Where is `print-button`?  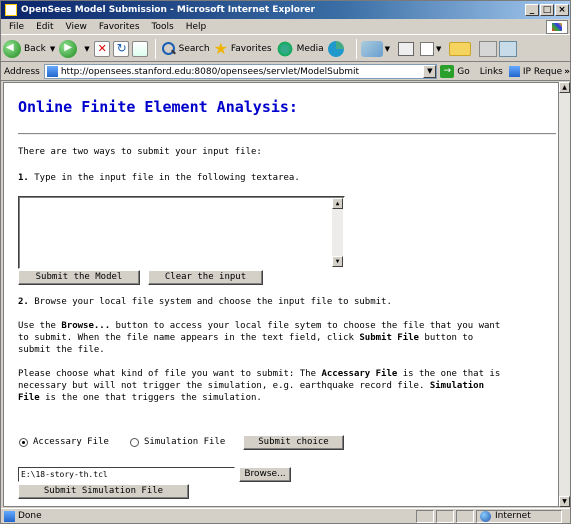 print-button is located at coordinates (406, 48).